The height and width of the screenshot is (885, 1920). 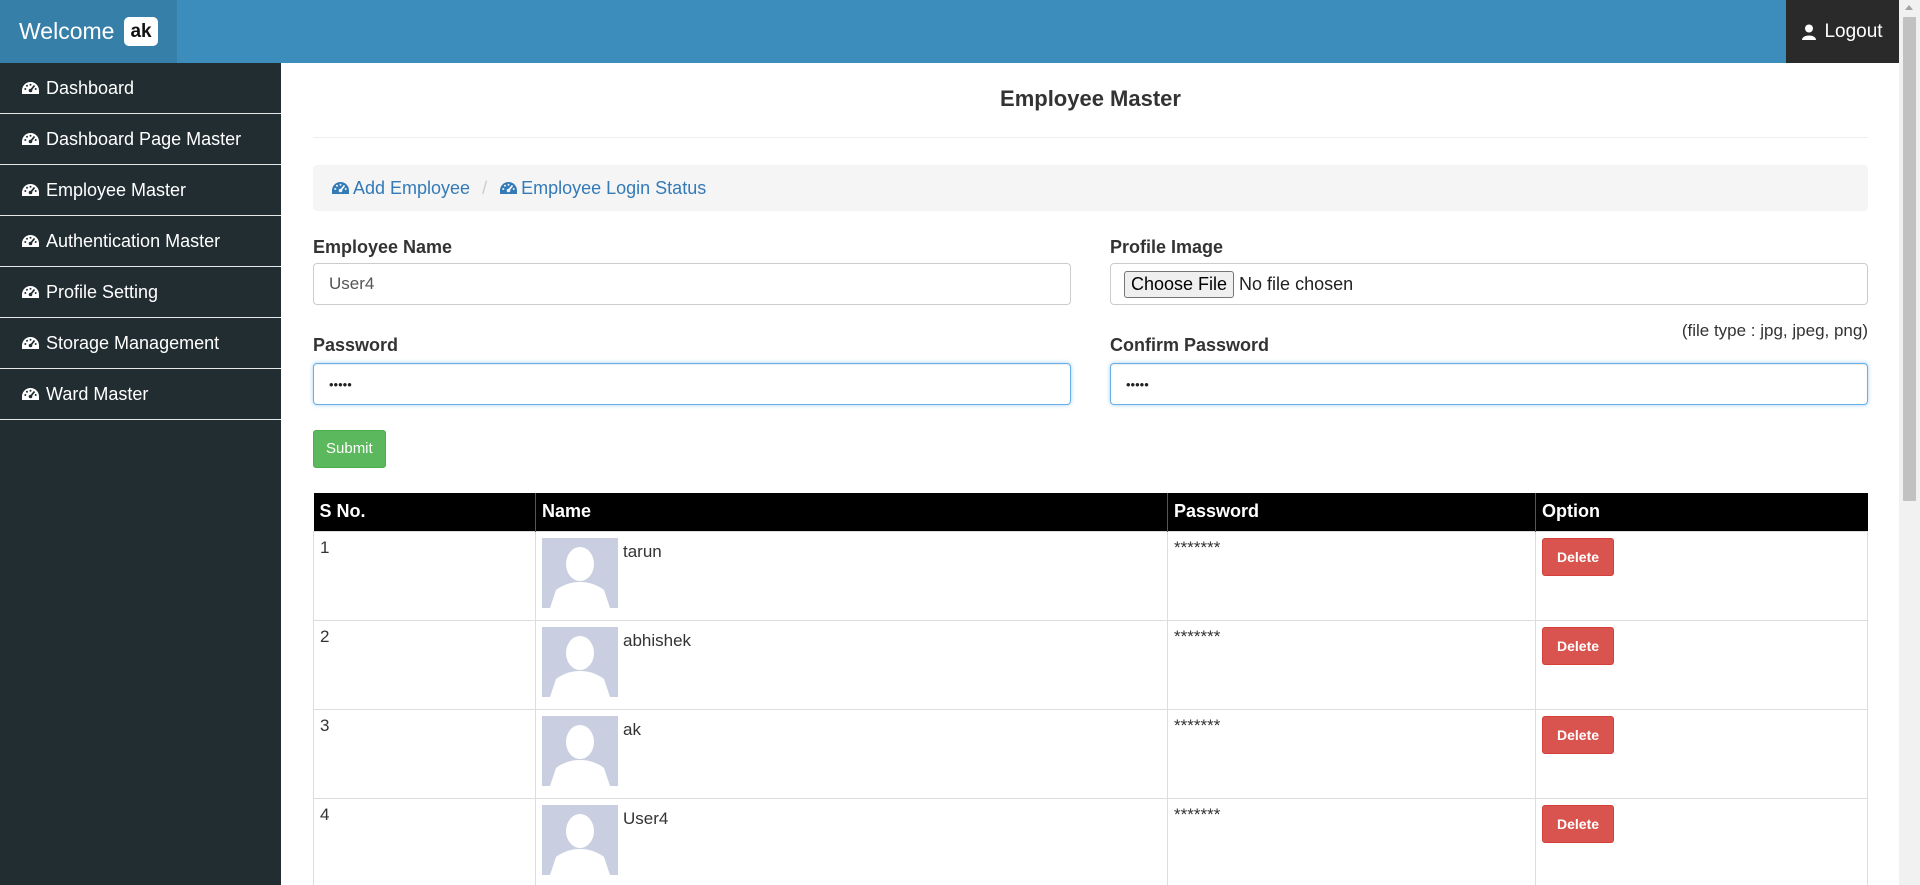 I want to click on col-header-option: Option, so click(x=1701, y=512).